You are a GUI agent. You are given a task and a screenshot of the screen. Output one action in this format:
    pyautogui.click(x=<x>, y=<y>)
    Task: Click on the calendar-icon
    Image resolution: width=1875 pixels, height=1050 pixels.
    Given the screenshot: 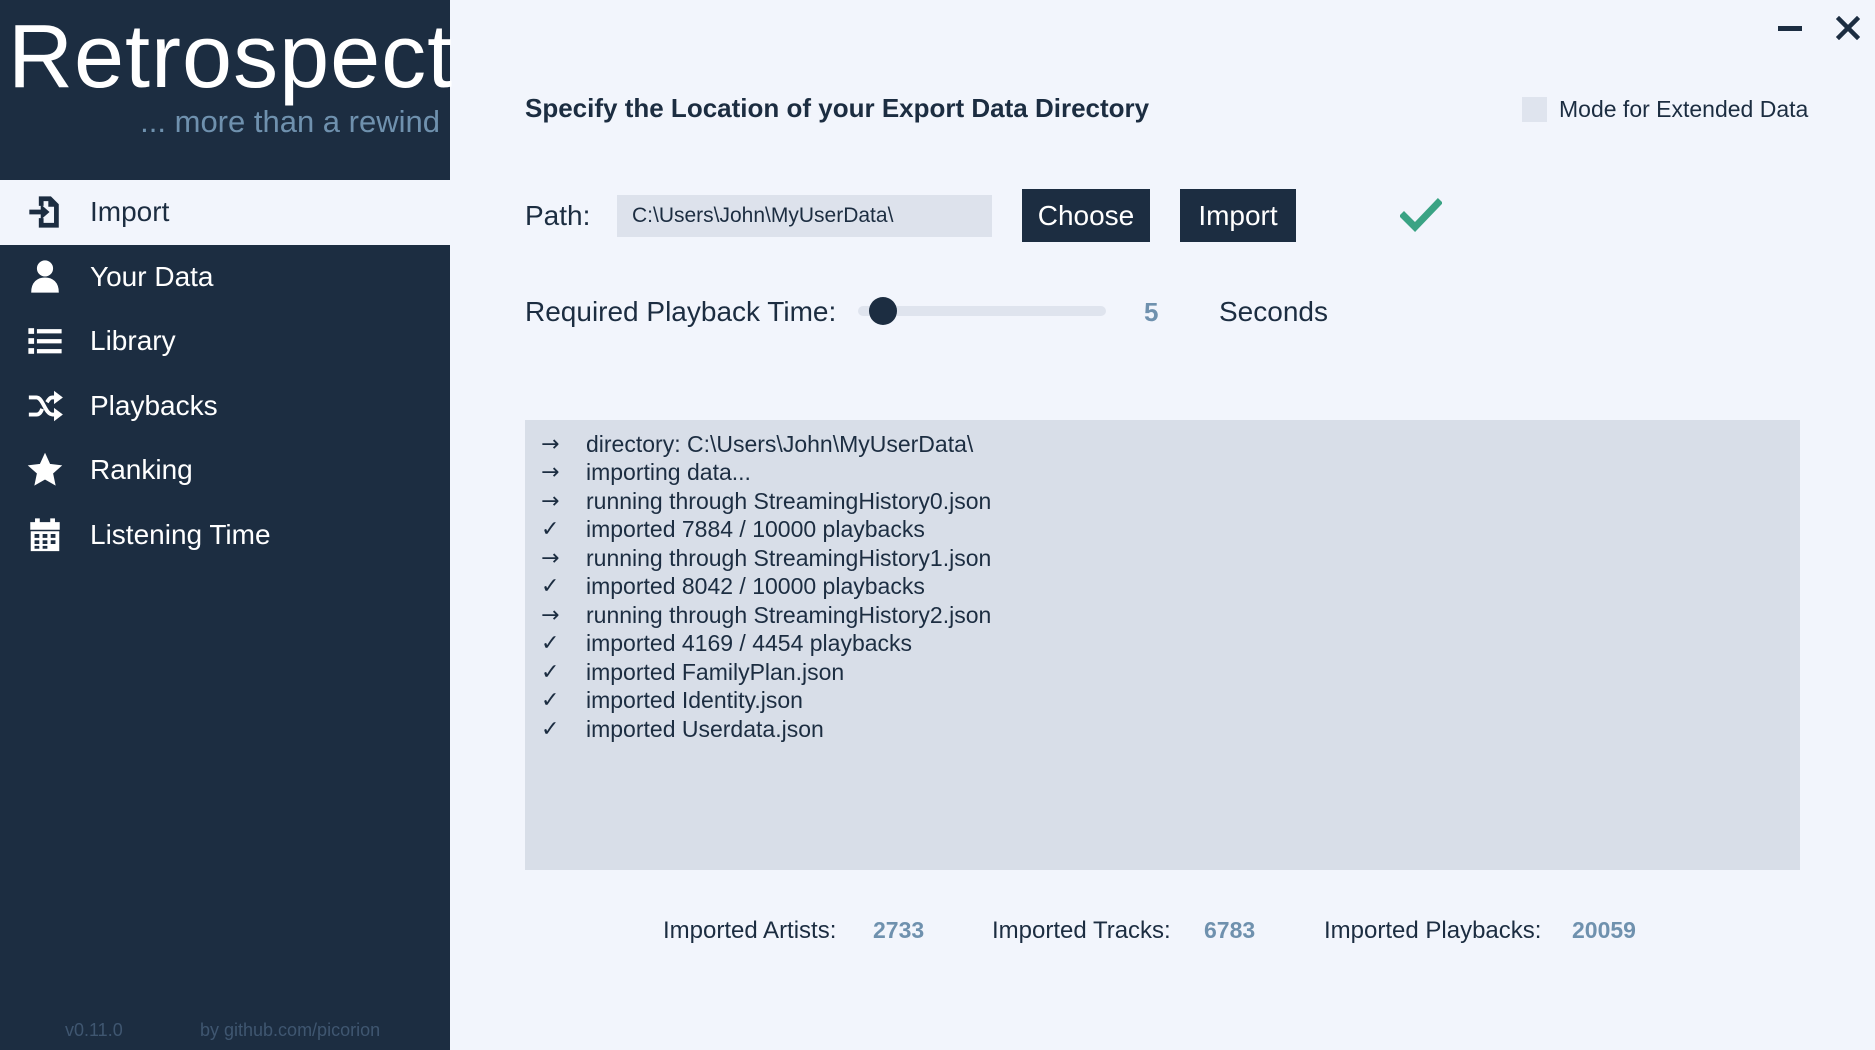 What is the action you would take?
    pyautogui.click(x=45, y=535)
    